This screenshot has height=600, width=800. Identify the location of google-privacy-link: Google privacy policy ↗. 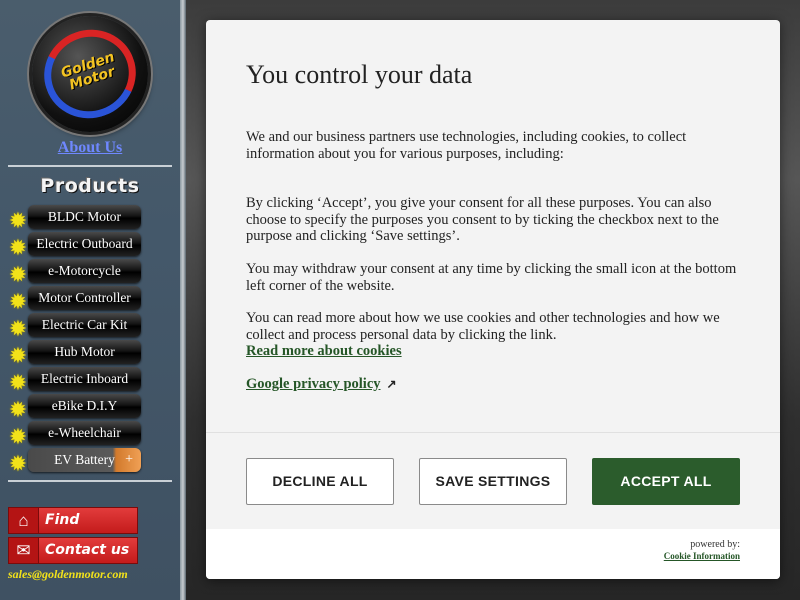
(321, 384).